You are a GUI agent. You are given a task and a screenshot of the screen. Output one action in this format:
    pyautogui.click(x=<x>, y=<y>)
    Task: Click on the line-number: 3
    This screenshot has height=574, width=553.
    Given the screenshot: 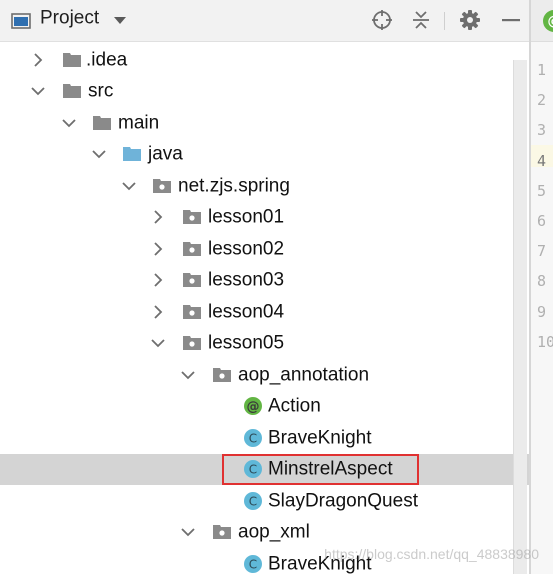 What is the action you would take?
    pyautogui.click(x=542, y=130)
    